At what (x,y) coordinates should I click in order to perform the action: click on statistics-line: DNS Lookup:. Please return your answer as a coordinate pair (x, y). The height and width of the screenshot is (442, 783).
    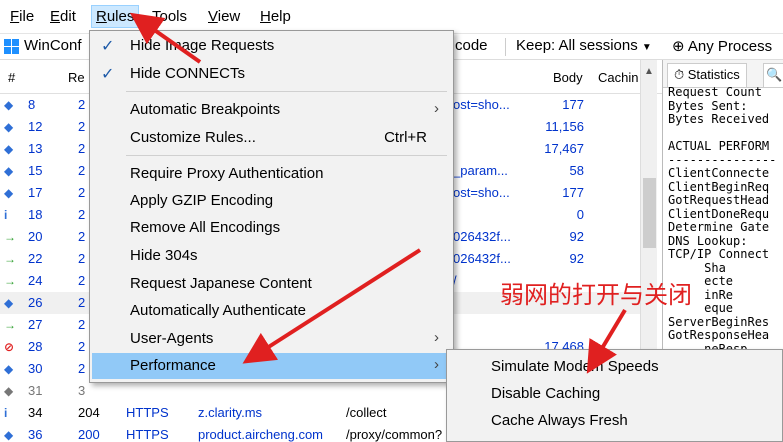
    Looking at the image, I should click on (708, 240).